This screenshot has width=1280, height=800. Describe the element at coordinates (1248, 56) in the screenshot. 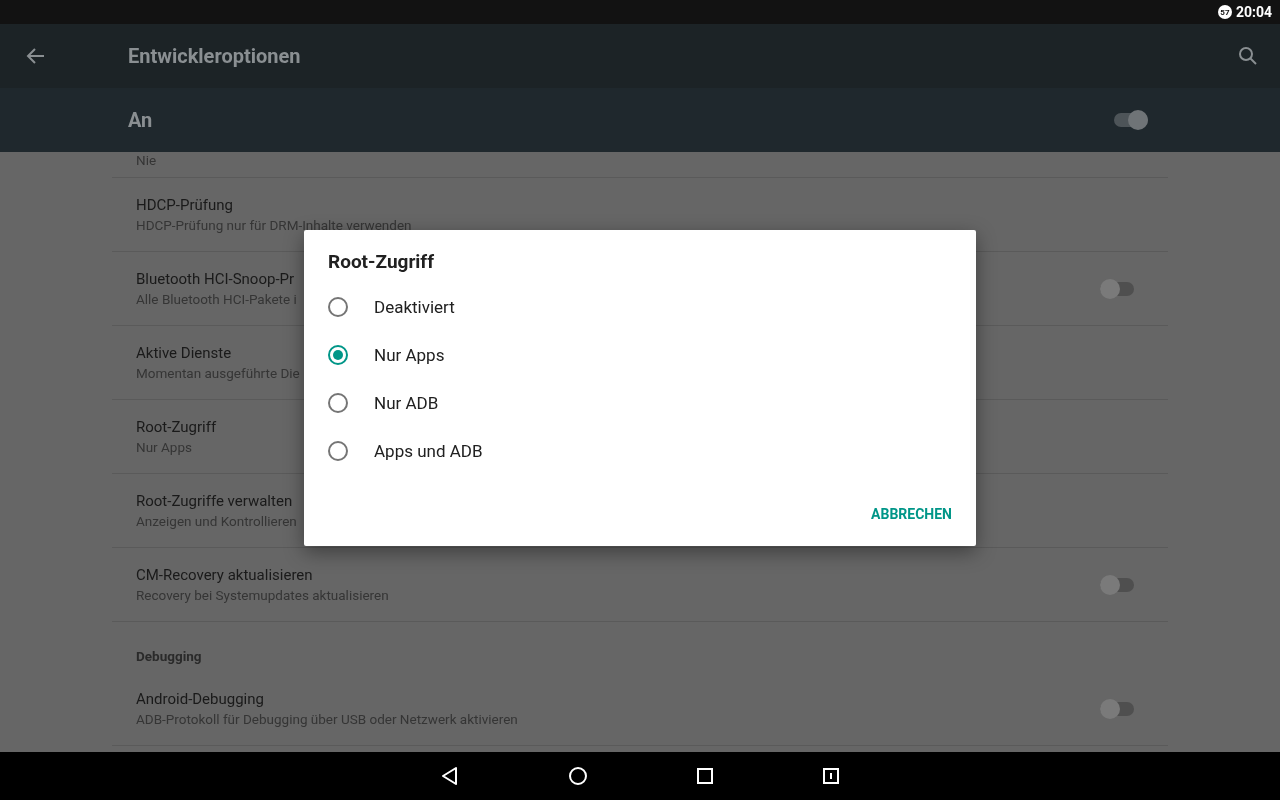

I see `search-icon` at that location.